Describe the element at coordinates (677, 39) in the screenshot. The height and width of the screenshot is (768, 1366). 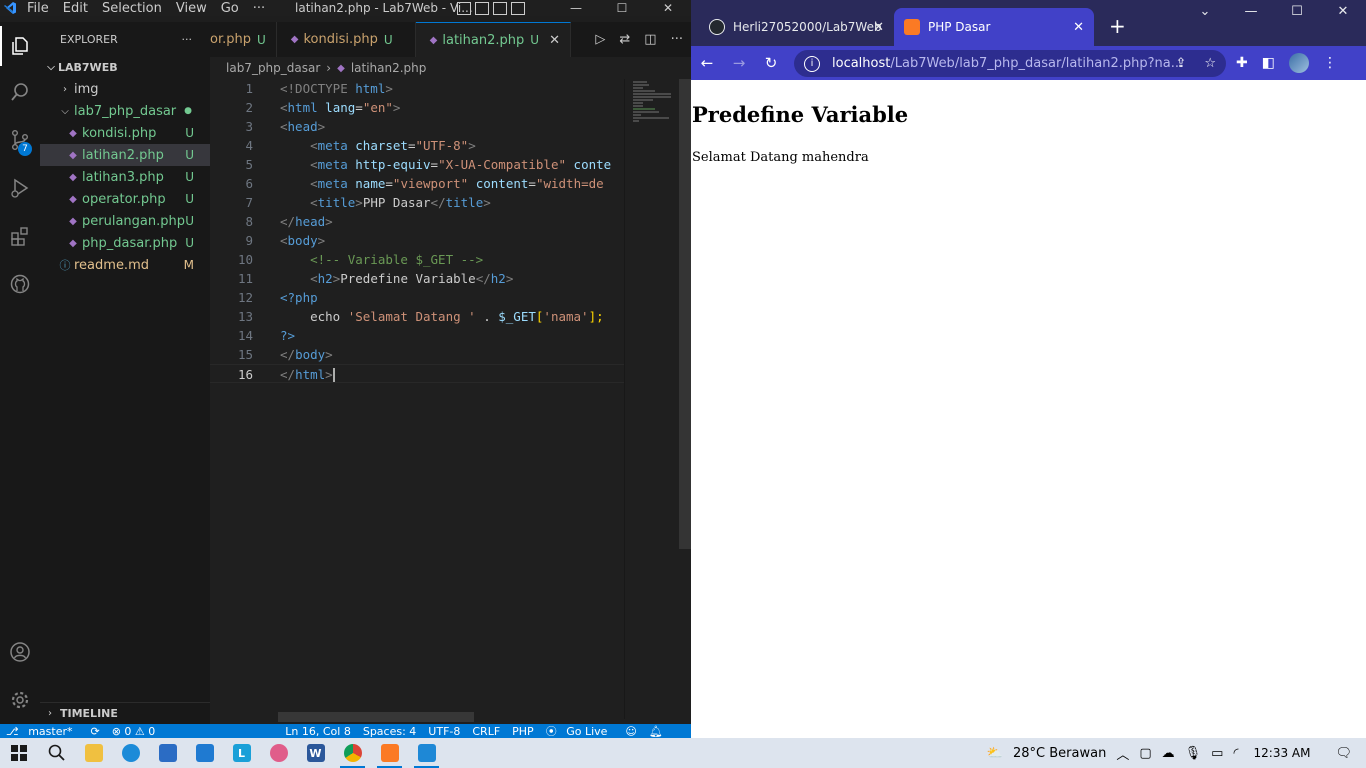
I see `more-actions-icon: ···` at that location.